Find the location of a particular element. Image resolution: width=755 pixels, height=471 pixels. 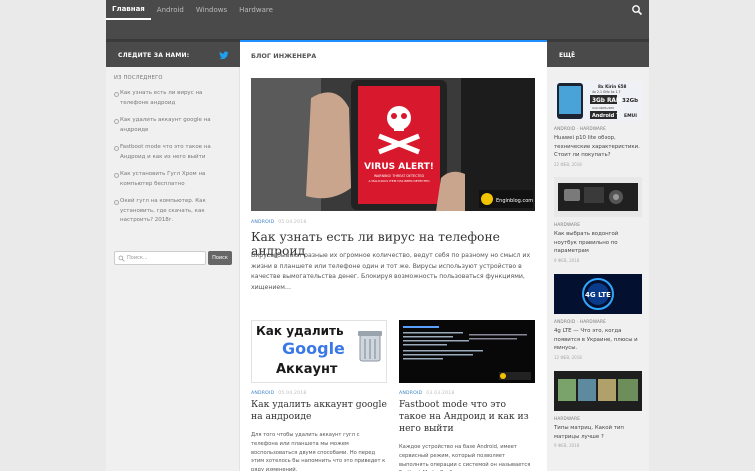

warning-text: A MALICIOUS ITEM HAS BEEN DETECTED is located at coordinates (399, 181).